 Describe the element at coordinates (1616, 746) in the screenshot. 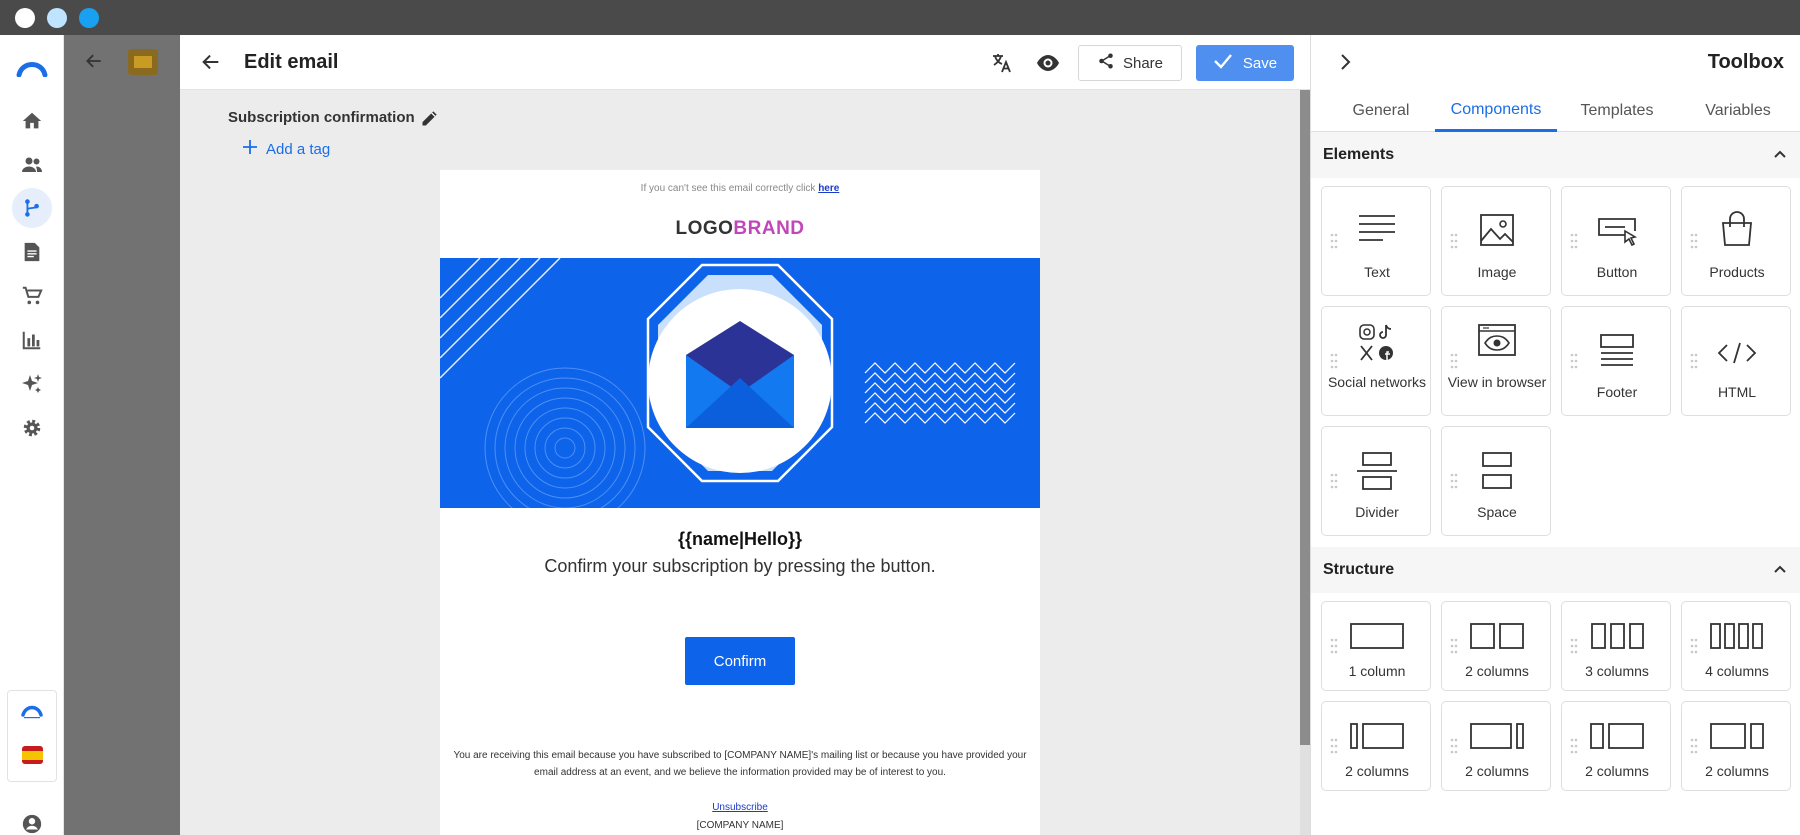

I see `structure-2-columns-small-left: 2 columns` at that location.